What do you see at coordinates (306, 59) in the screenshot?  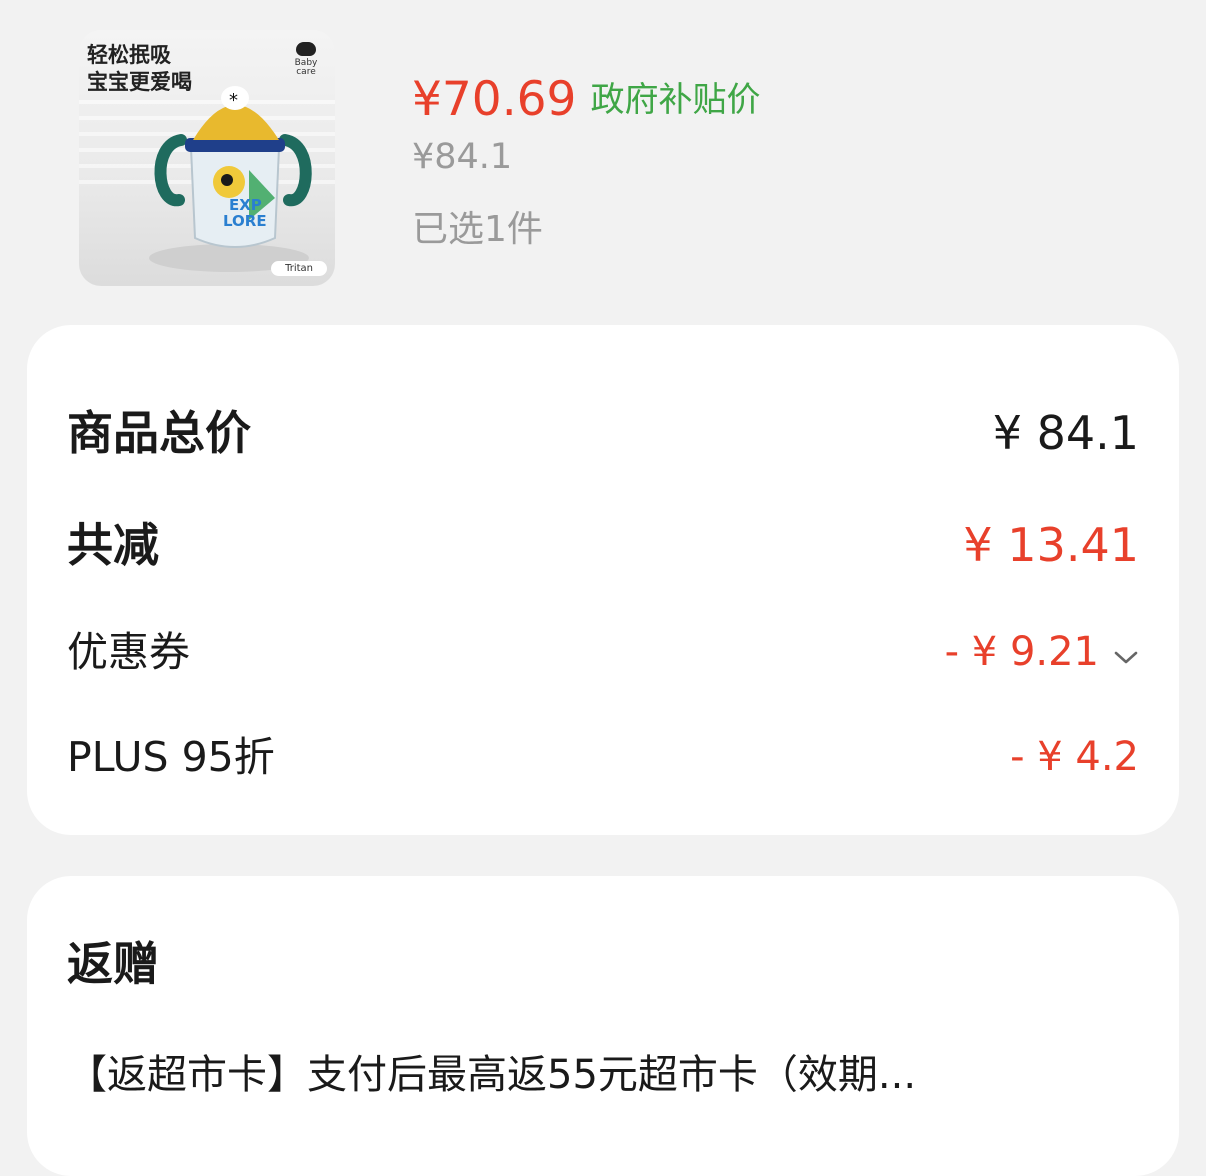 I see `brand-logo: Baby care` at bounding box center [306, 59].